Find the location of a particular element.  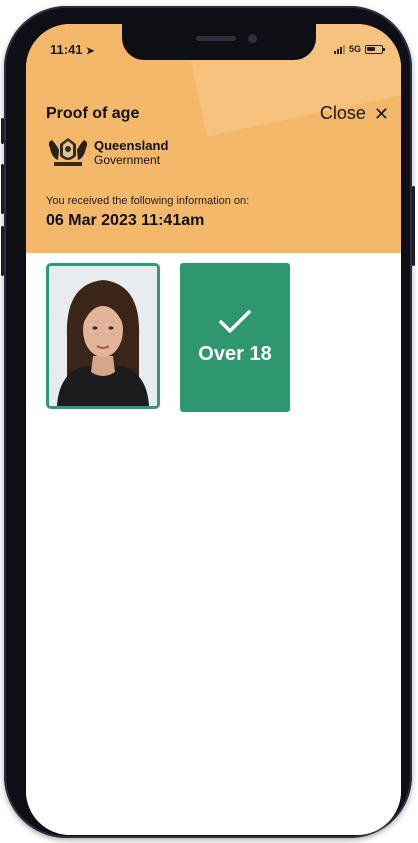

phone-notch is located at coordinates (219, 42).